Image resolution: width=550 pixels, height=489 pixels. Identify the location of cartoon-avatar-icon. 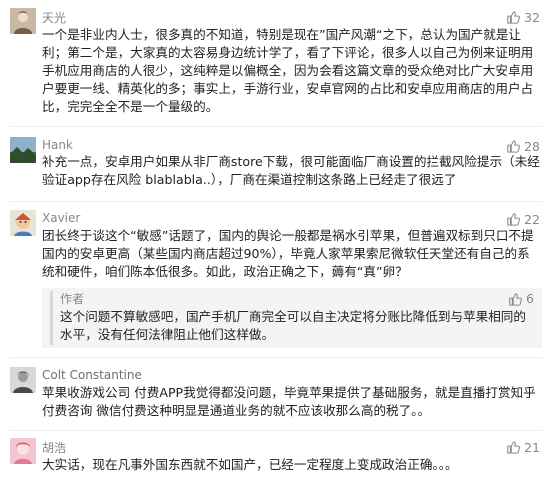
(23, 223).